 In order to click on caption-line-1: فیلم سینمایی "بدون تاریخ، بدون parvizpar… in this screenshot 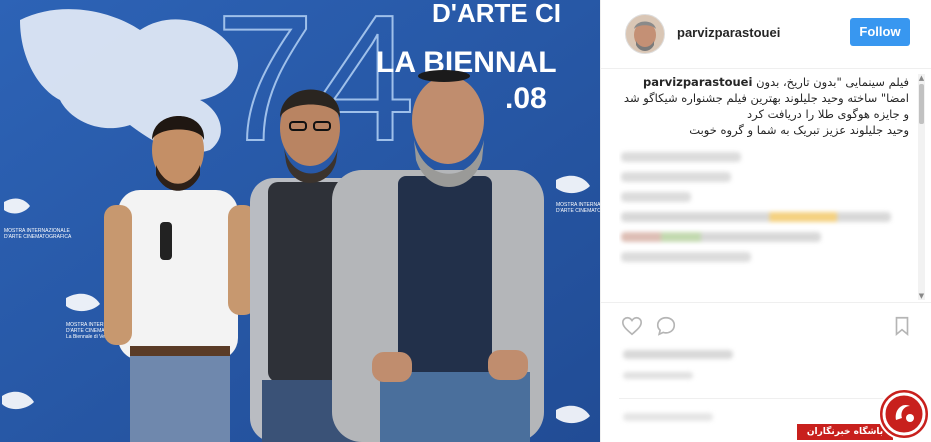, I will do `click(776, 82)`.